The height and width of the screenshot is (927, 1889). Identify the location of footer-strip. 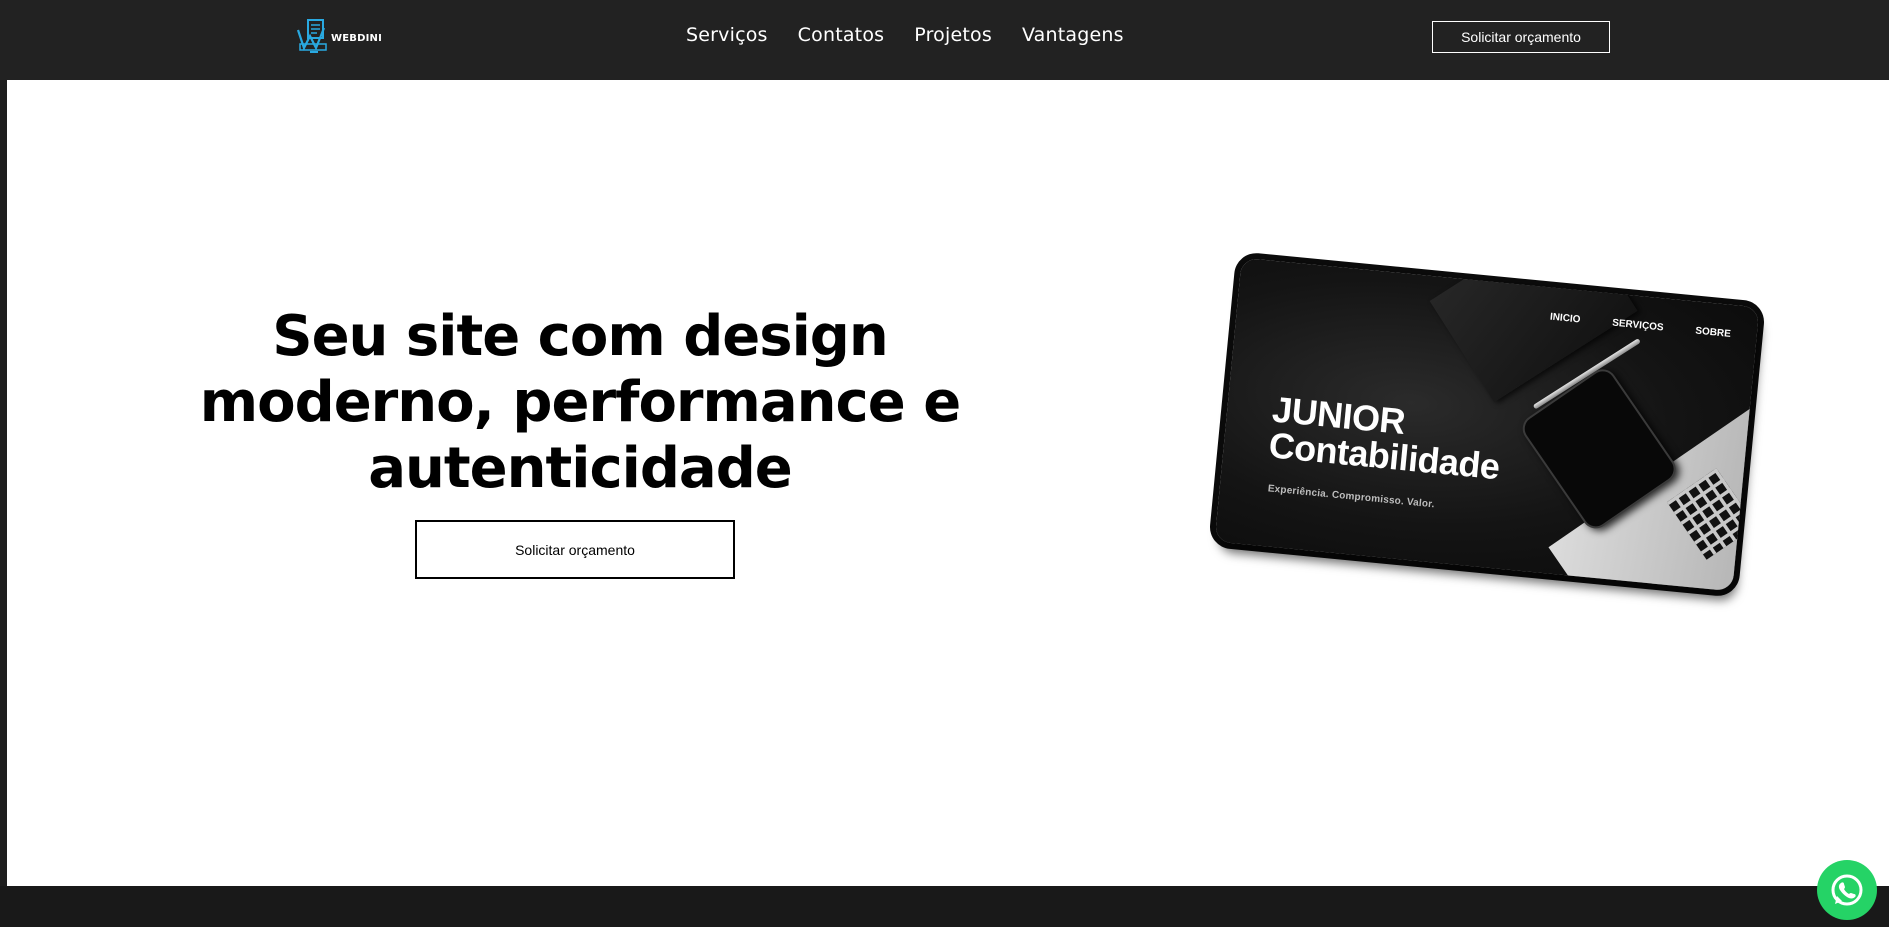
(944, 906).